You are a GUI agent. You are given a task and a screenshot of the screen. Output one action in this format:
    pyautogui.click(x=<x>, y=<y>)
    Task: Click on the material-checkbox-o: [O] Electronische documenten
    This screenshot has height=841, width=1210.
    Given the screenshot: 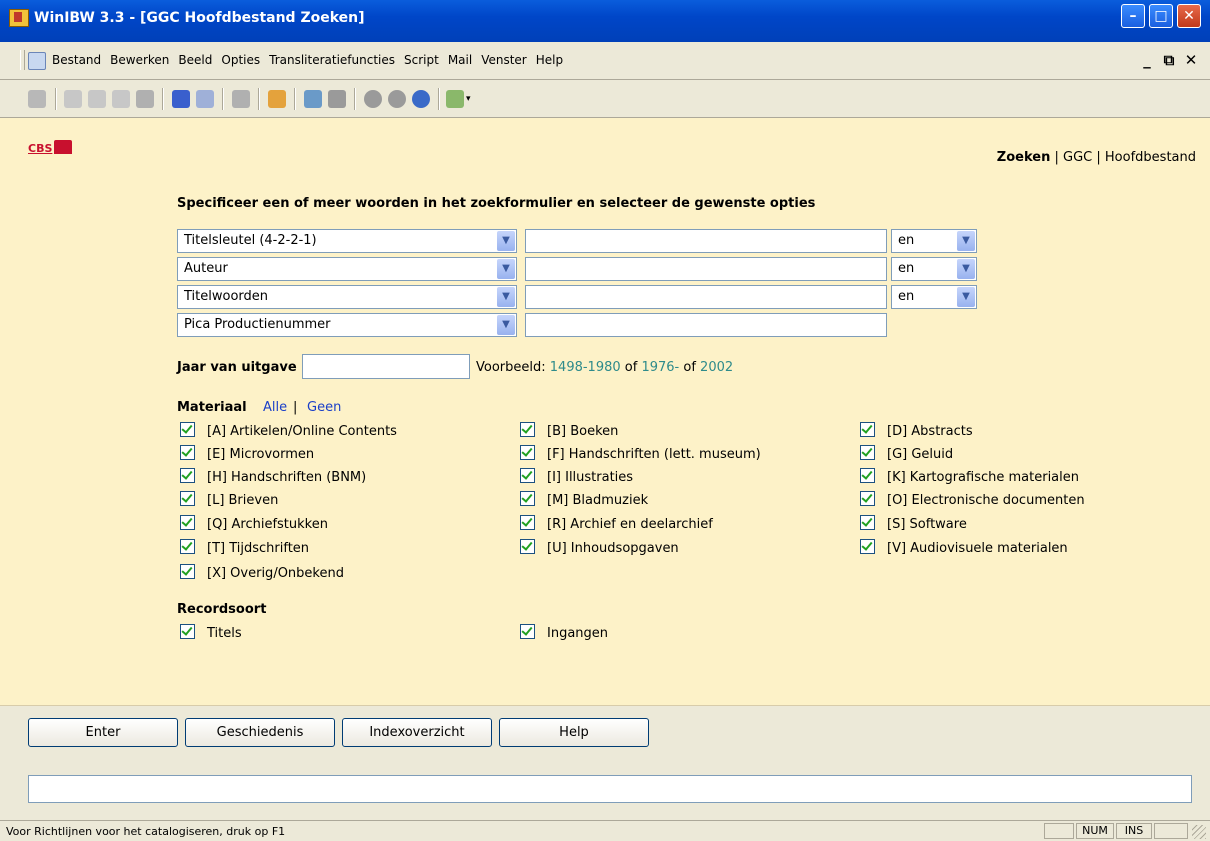 What is the action you would take?
    pyautogui.click(x=972, y=500)
    